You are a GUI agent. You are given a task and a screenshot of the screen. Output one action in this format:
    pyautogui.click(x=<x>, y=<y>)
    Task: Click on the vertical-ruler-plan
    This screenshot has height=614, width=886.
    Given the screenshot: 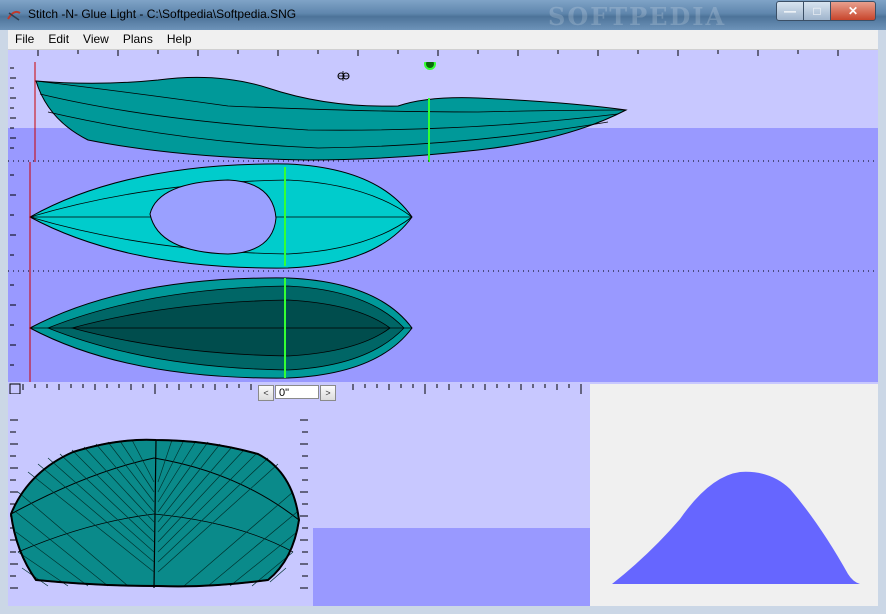 What is the action you would take?
    pyautogui.click(x=13, y=211)
    